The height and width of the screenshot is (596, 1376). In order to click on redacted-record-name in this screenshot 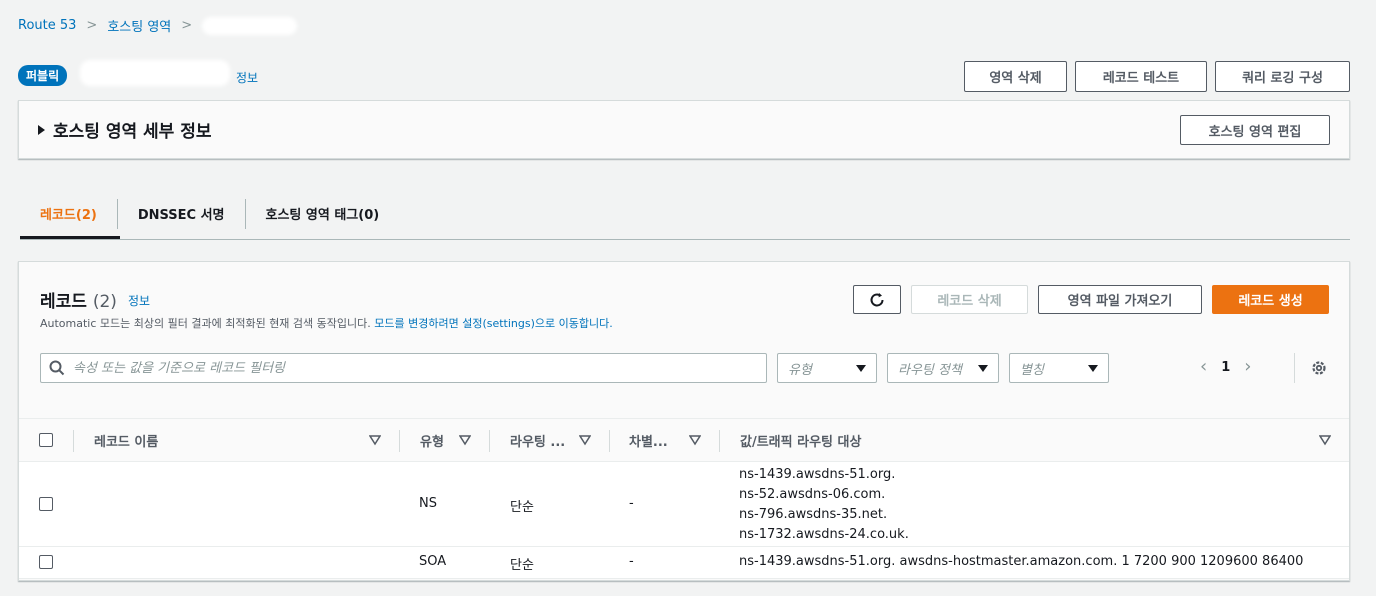, I will do `click(132, 562)`.